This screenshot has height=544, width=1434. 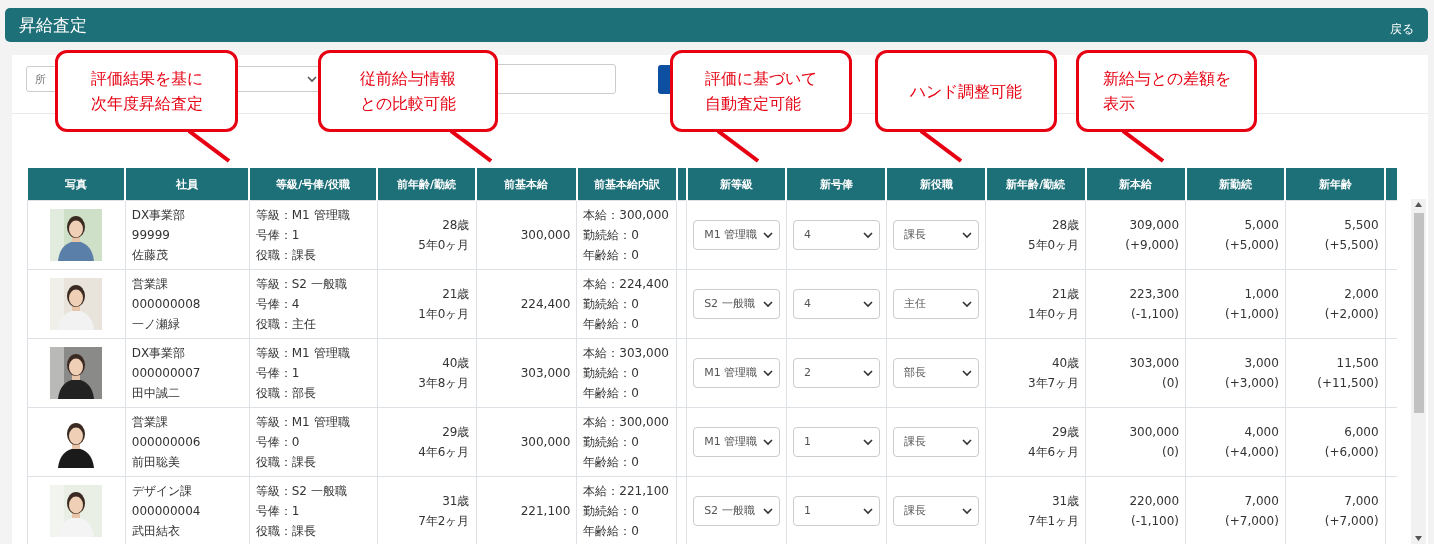 I want to click on select-field: 2, so click(x=836, y=373).